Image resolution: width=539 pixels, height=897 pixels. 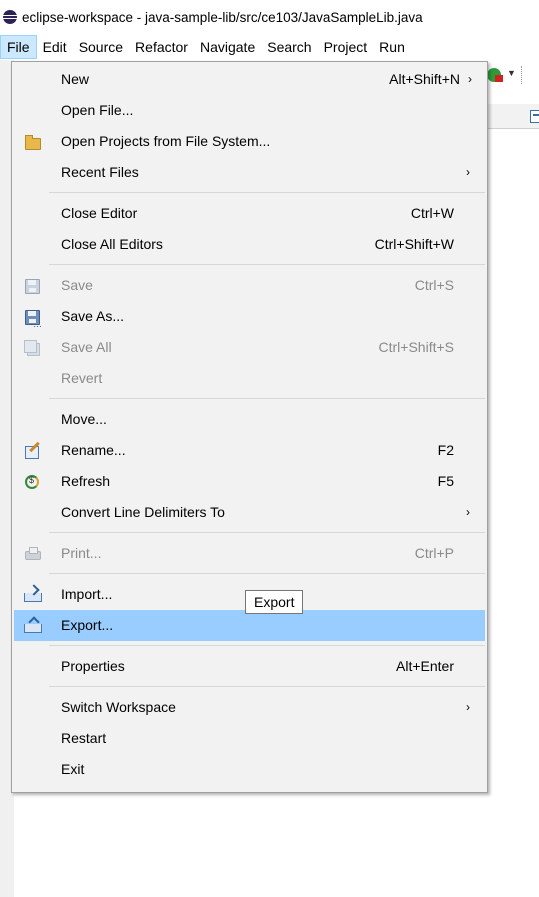 What do you see at coordinates (32, 142) in the screenshot?
I see `folder-icon` at bounding box center [32, 142].